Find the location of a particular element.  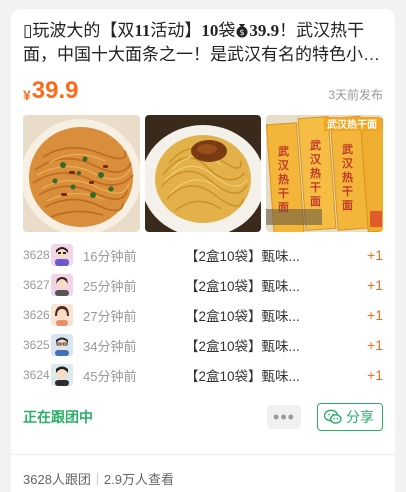

group-status: 正在跟团中 is located at coordinates (58, 417).